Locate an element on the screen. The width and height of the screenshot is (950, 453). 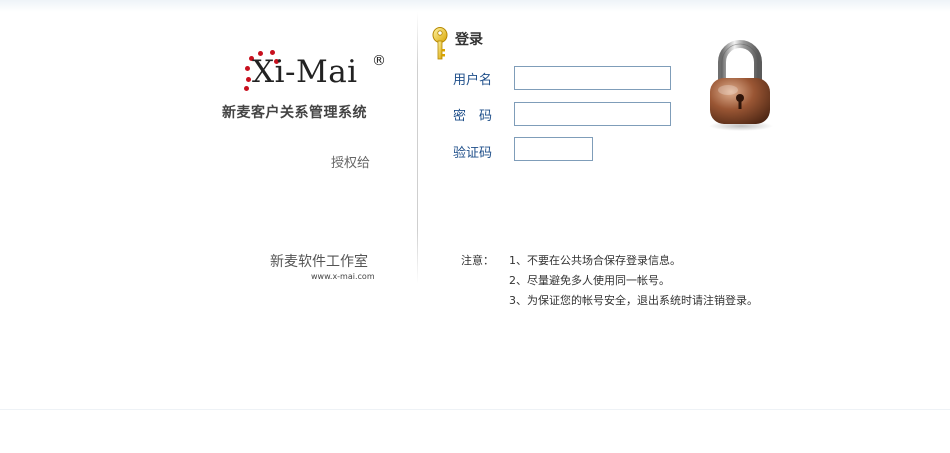
captcha-label: 验证码 is located at coordinates (473, 153).